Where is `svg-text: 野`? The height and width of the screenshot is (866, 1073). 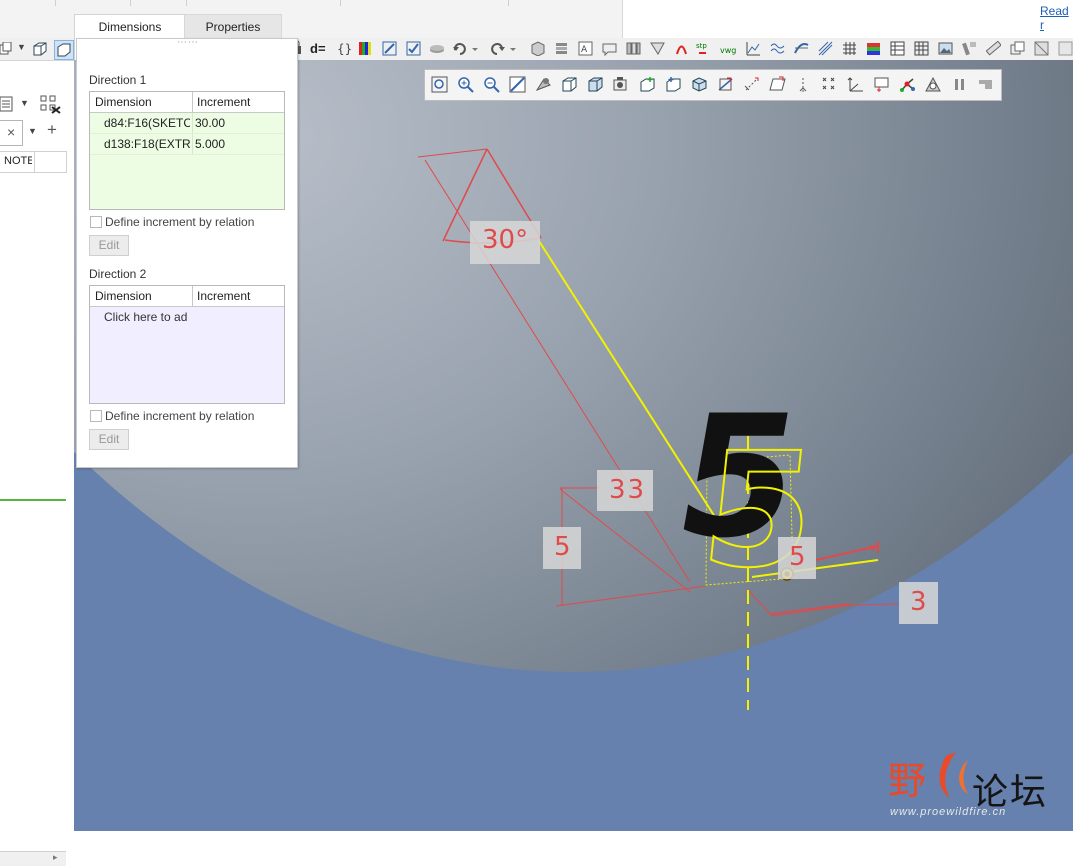 svg-text: 野 is located at coordinates (907, 781).